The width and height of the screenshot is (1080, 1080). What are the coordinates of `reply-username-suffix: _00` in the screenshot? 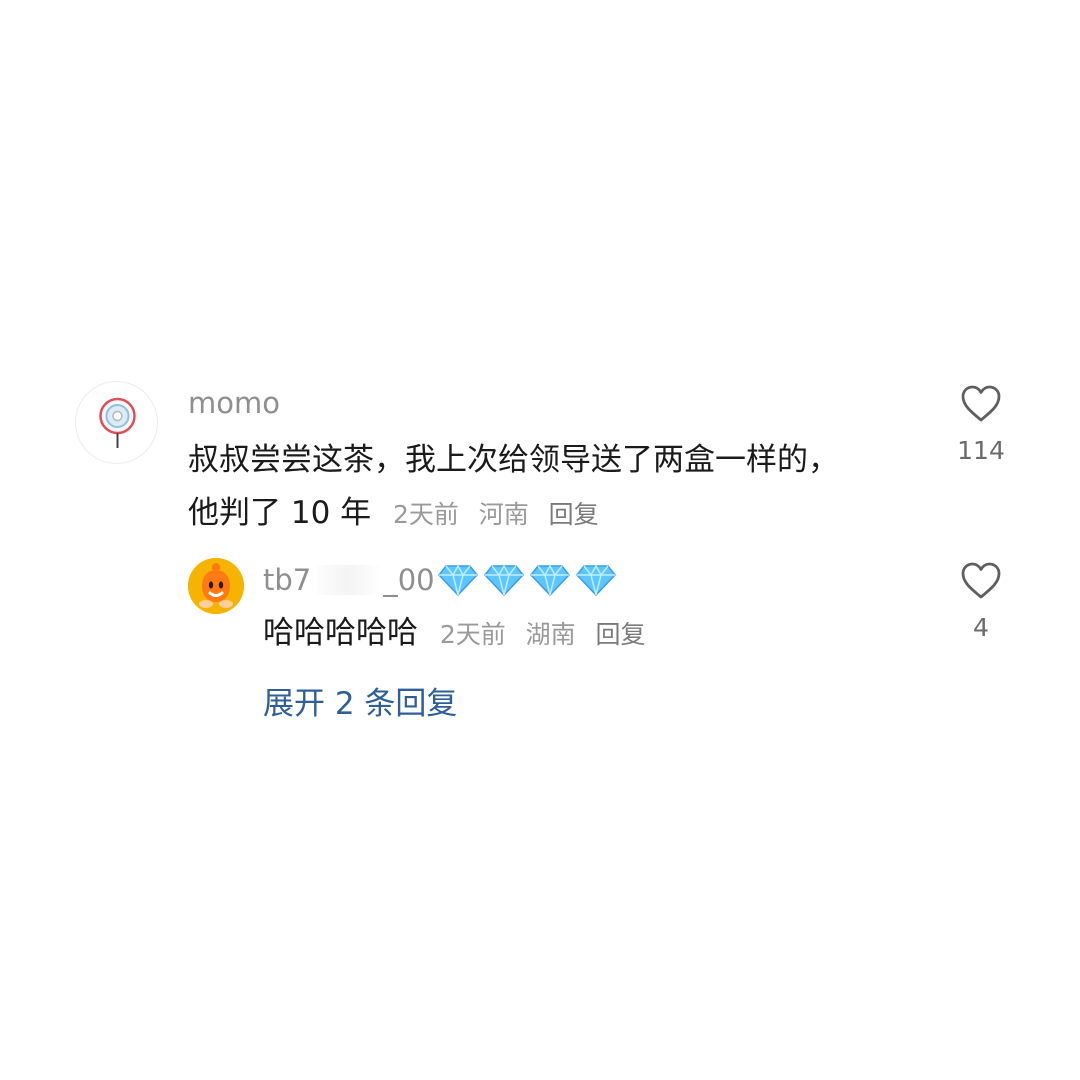 It's located at (409, 580).